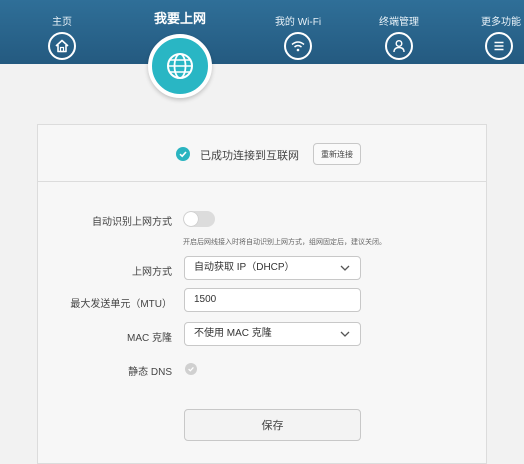  What do you see at coordinates (501, 22) in the screenshot?
I see `nav-label-more: 更多功能` at bounding box center [501, 22].